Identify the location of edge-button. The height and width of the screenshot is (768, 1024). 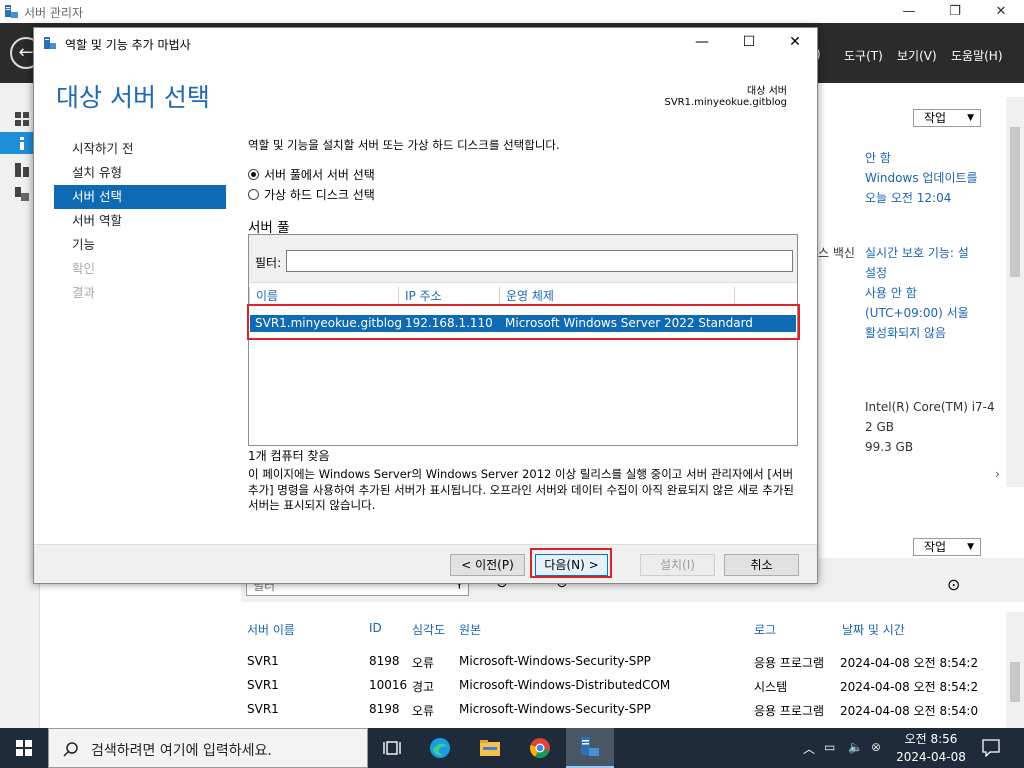
(440, 748).